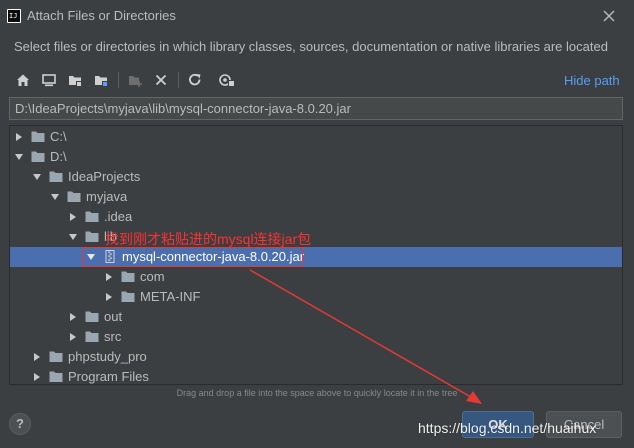  Describe the element at coordinates (118, 216) in the screenshot. I see `tree-item-label: .idea` at that location.